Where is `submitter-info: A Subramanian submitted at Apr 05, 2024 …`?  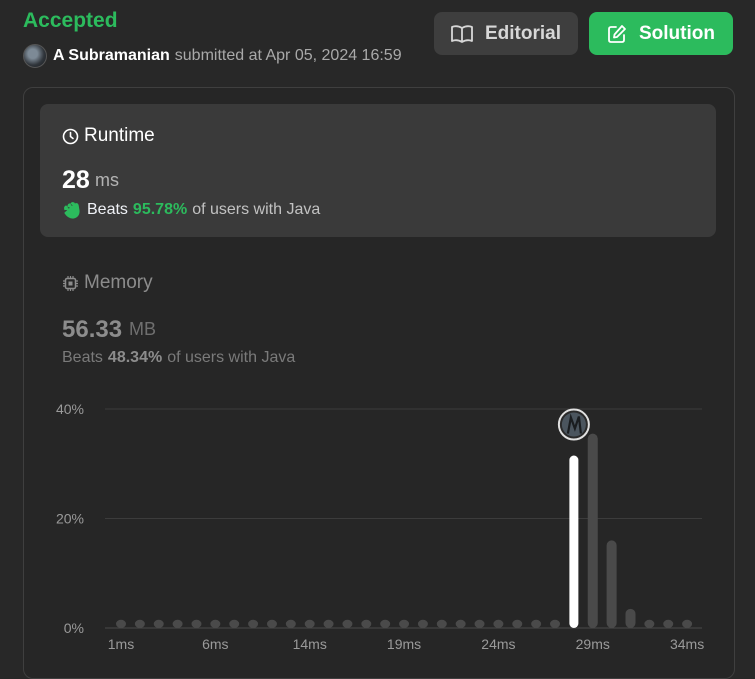 submitter-info: A Subramanian submitted at Apr 05, 2024 … is located at coordinates (212, 56).